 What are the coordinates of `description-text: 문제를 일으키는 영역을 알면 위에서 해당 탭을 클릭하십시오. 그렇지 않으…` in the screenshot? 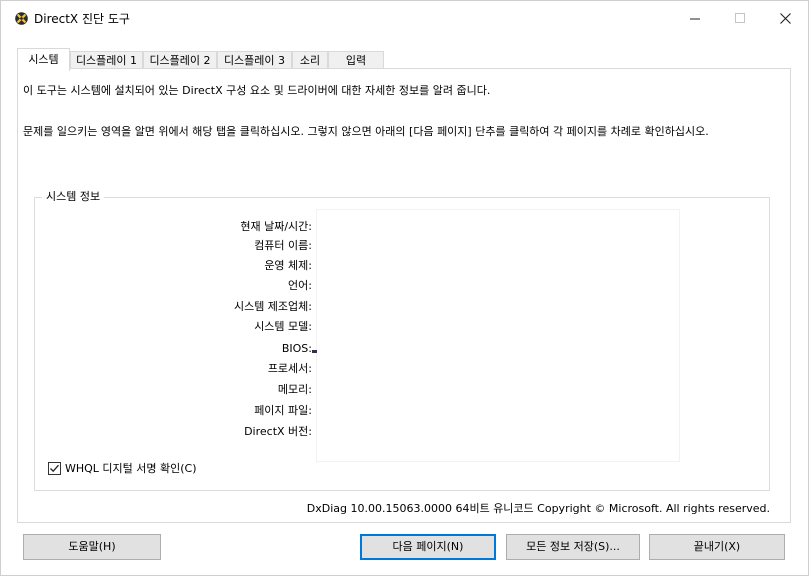 It's located at (366, 131).